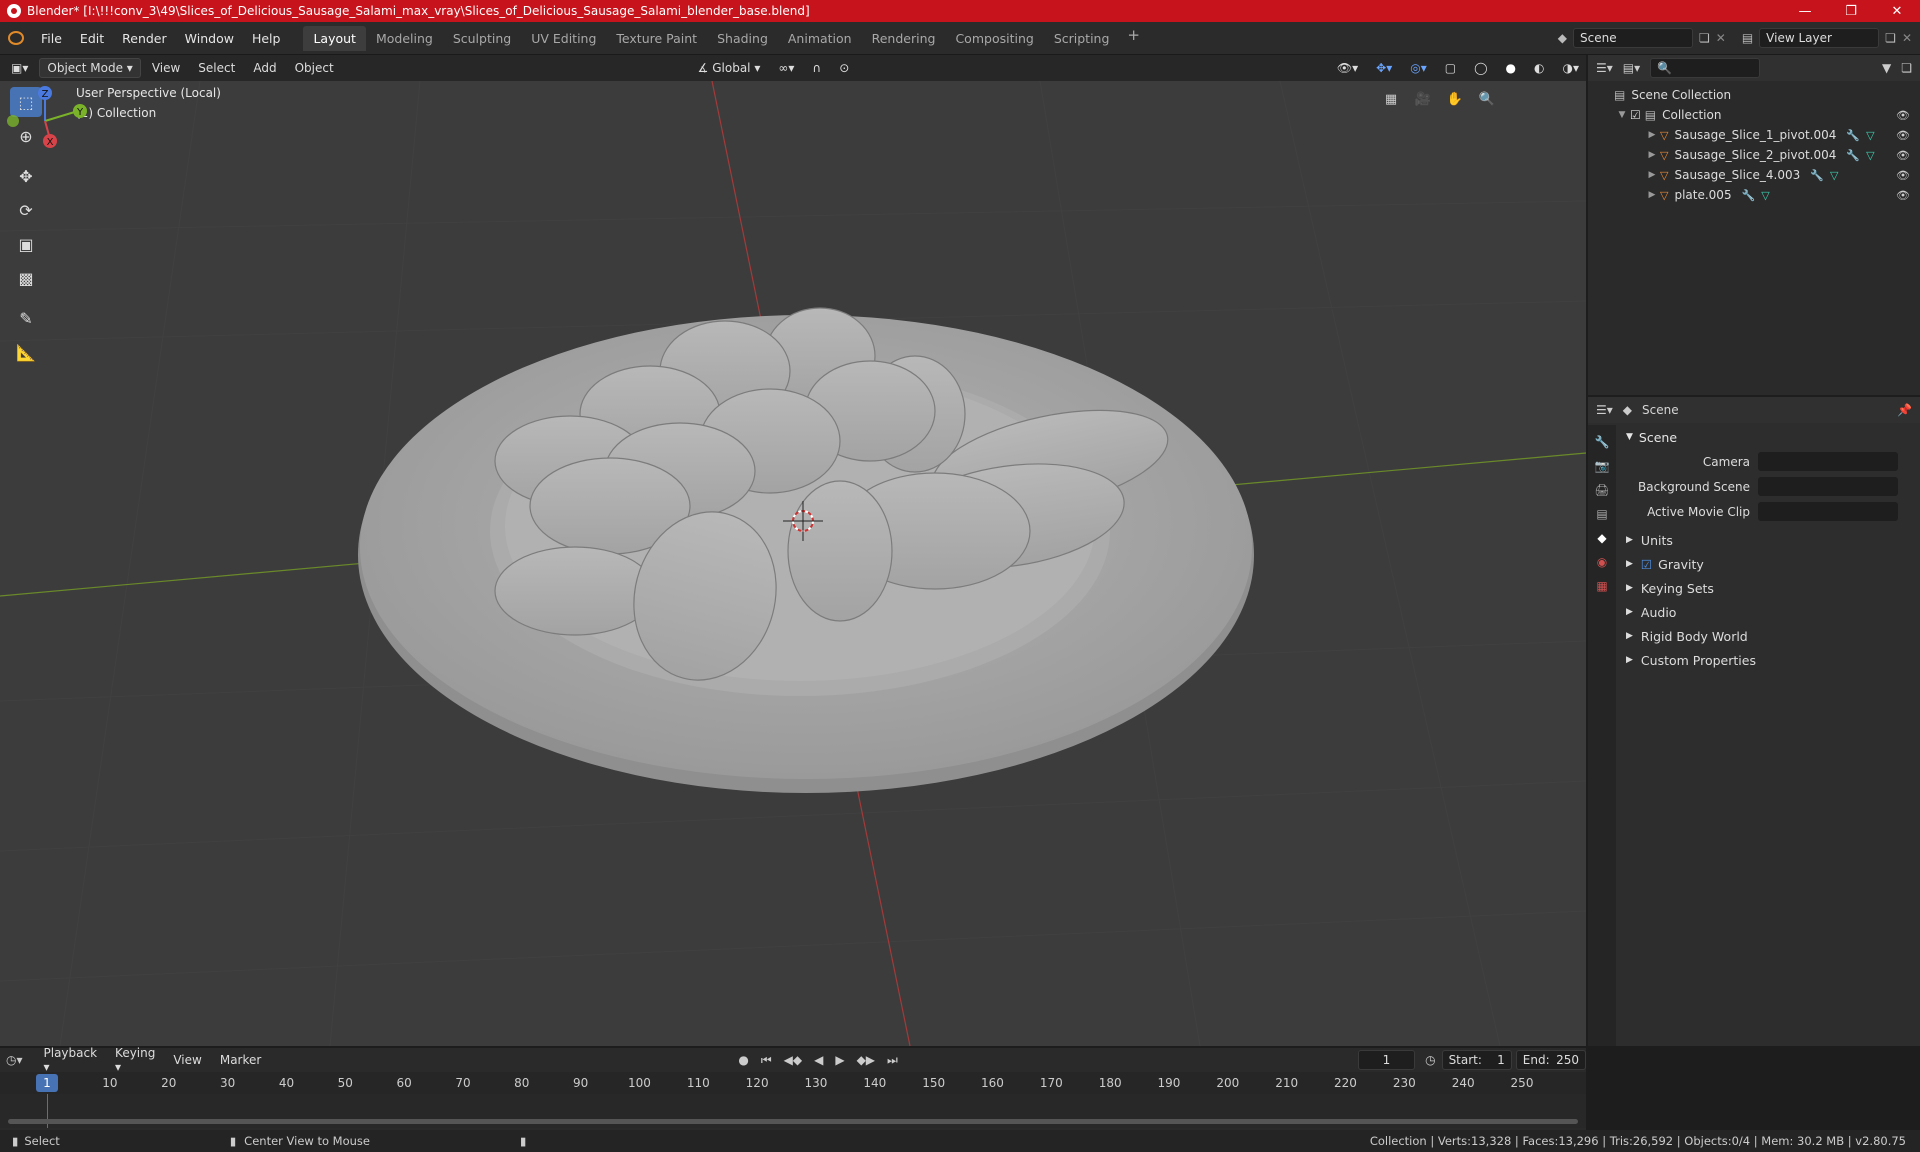 This screenshot has height=1152, width=1920. Describe the element at coordinates (1828, 461) in the screenshot. I see `camera-field` at that location.